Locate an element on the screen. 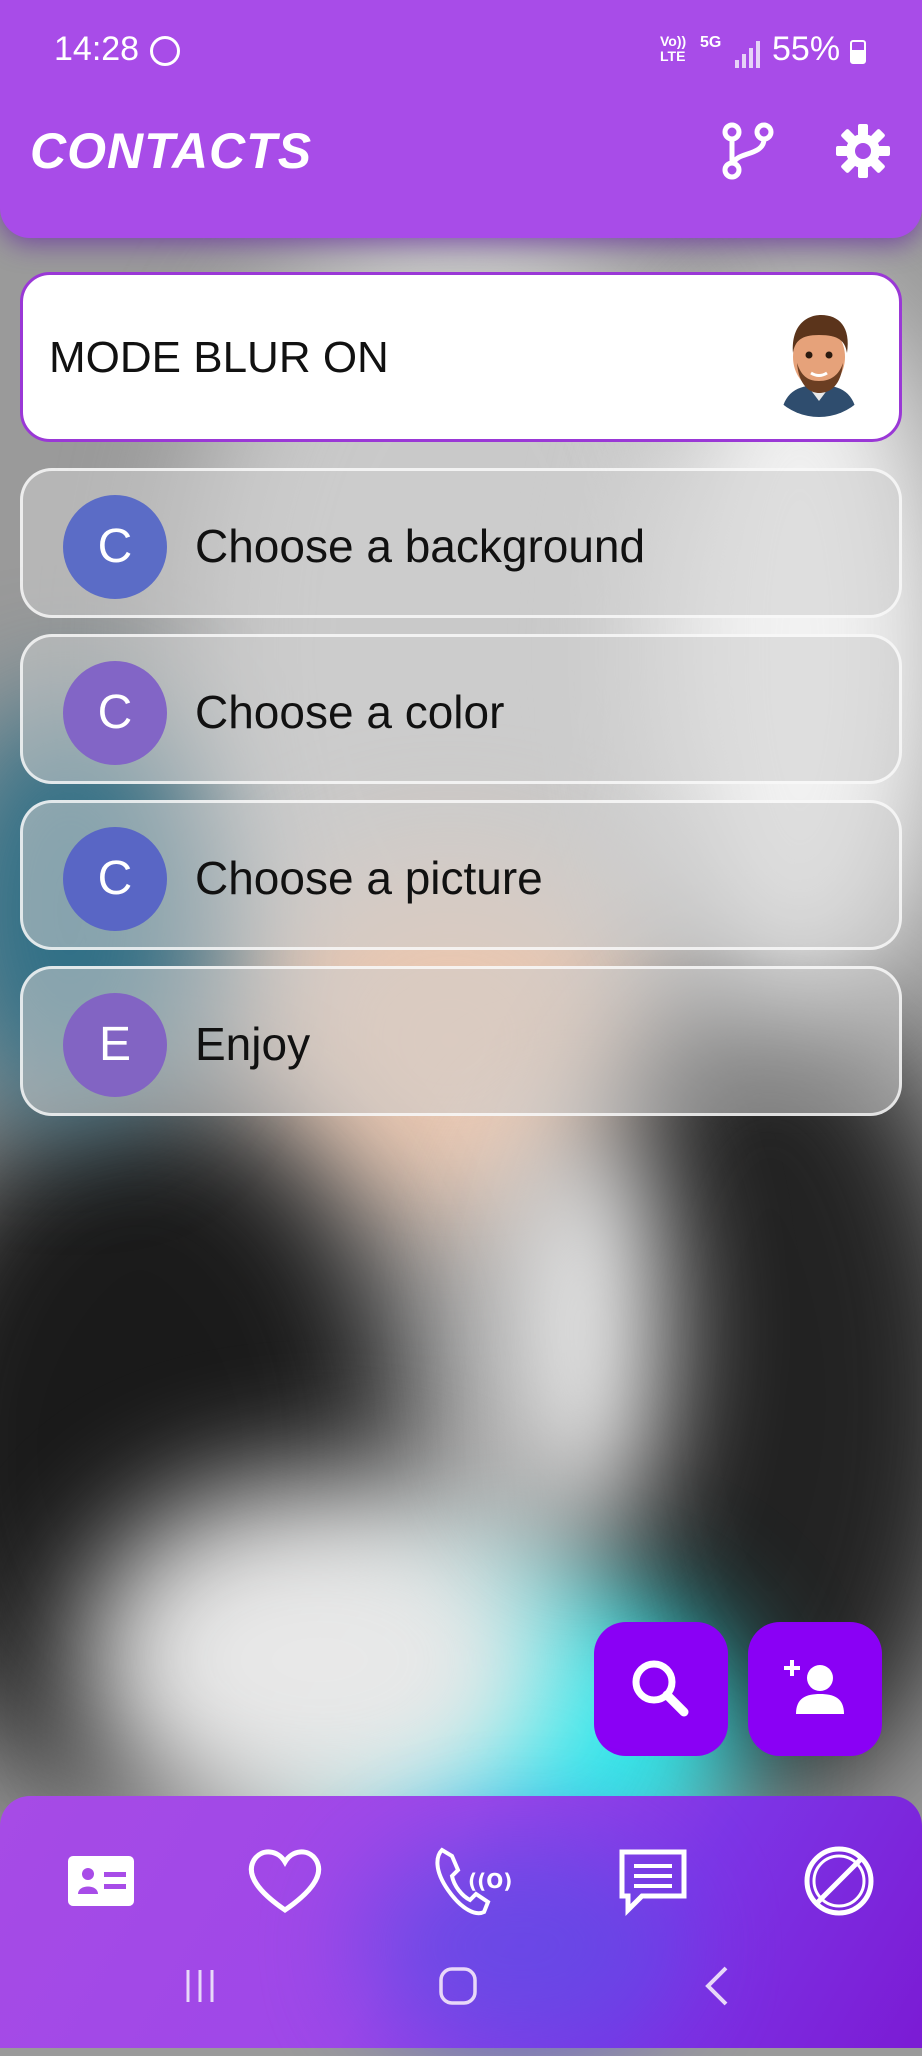 The width and height of the screenshot is (922, 2056). contact-initial: E is located at coordinates (115, 1045).